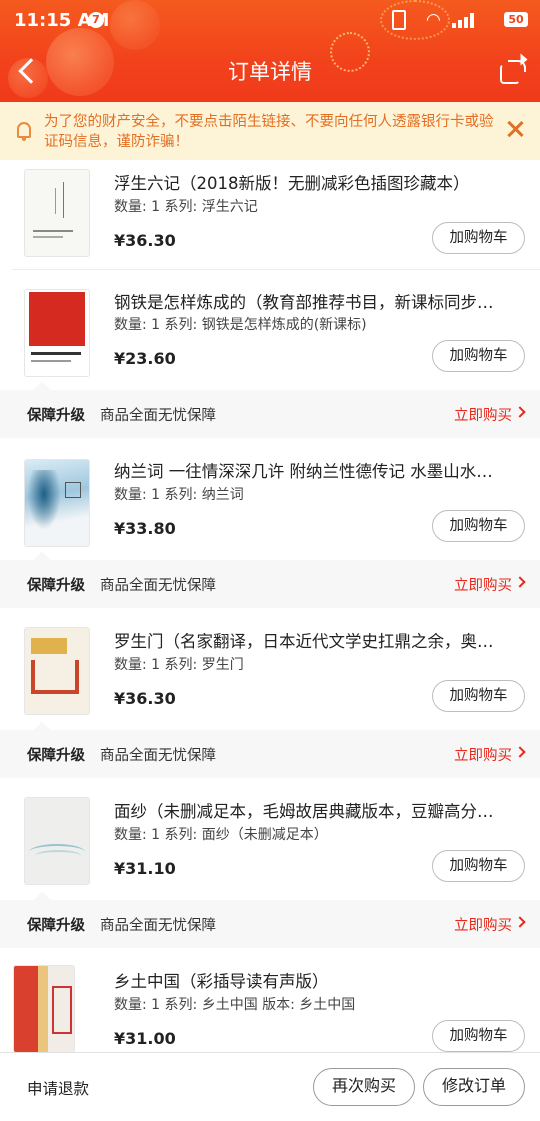 The width and height of the screenshot is (540, 1121). Describe the element at coordinates (235, 1005) in the screenshot. I see `product-meta: 数量: 1 系列: 乡土中国 版本: 乡土中国` at that location.